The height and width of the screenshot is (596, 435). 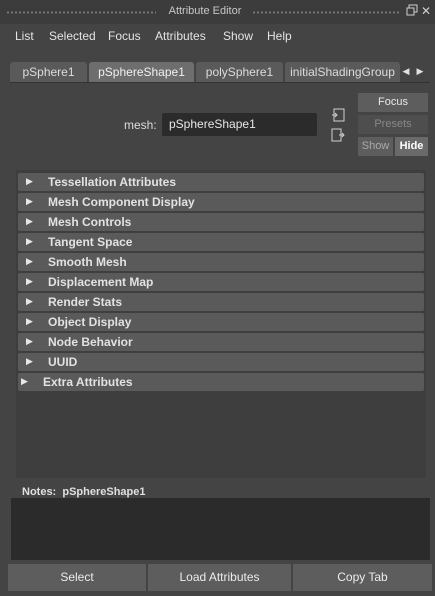 What do you see at coordinates (239, 72) in the screenshot?
I see `tab-polysphere1: polySphere1` at bounding box center [239, 72].